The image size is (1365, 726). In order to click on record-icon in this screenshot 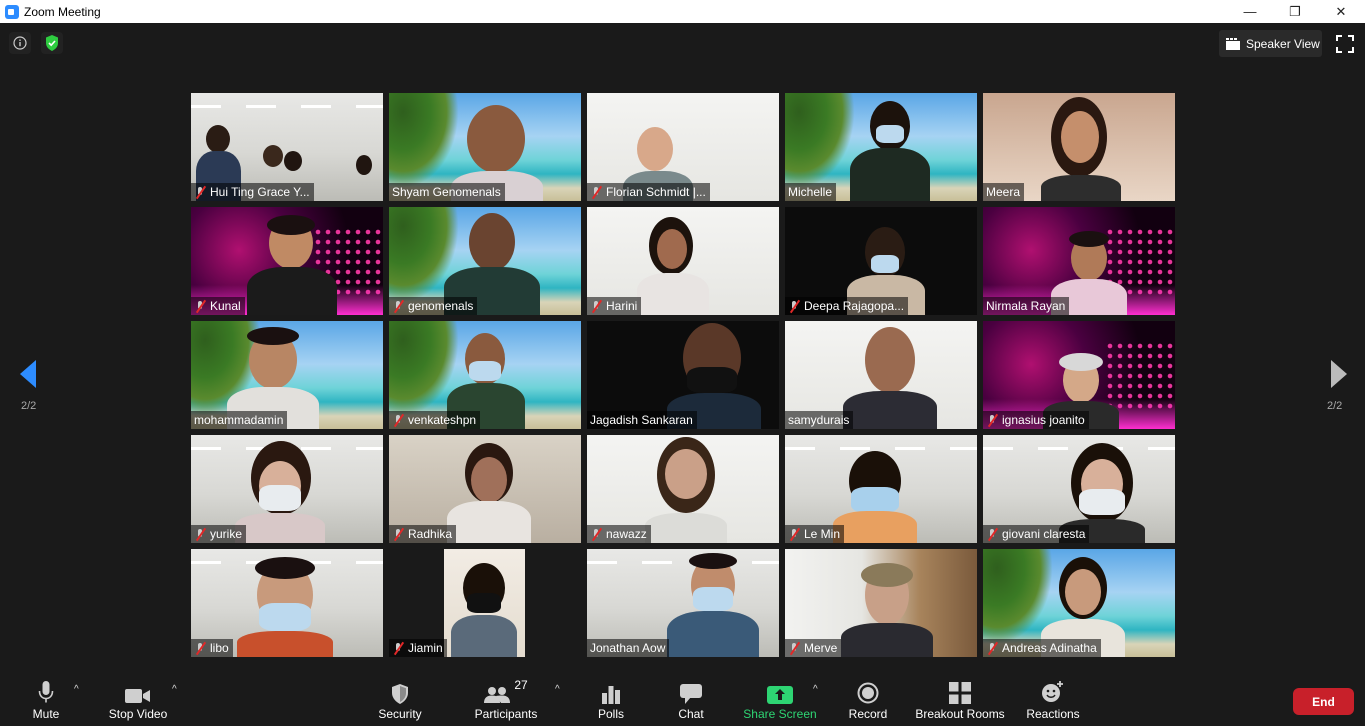, I will do `click(868, 691)`.